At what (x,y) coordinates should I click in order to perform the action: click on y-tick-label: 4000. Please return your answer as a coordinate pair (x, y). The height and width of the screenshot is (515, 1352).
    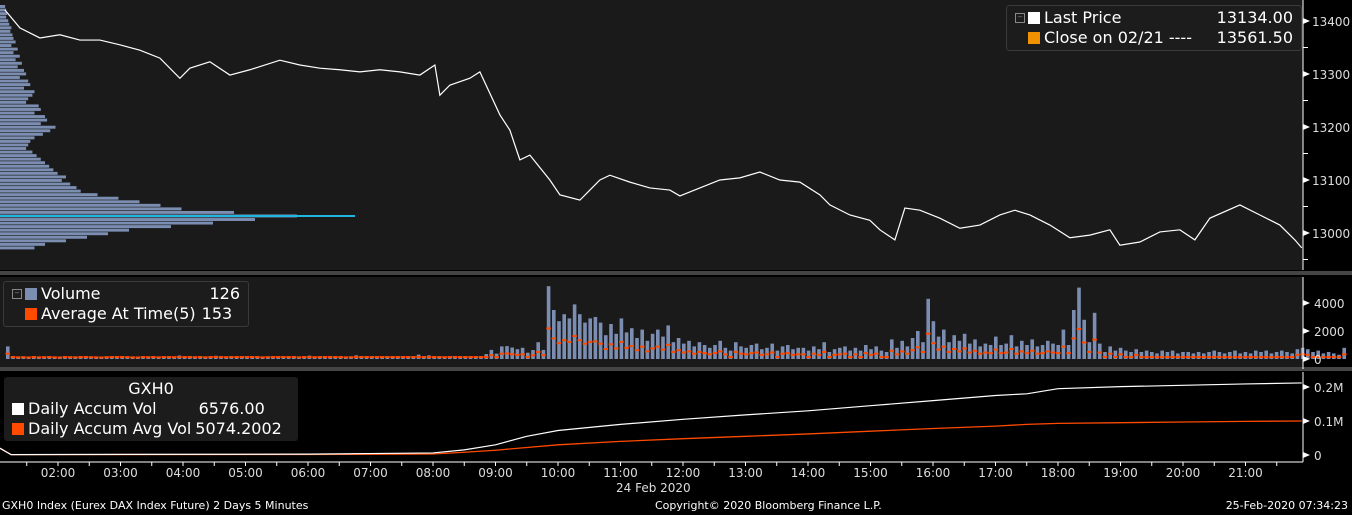
    Looking at the image, I should click on (1329, 304).